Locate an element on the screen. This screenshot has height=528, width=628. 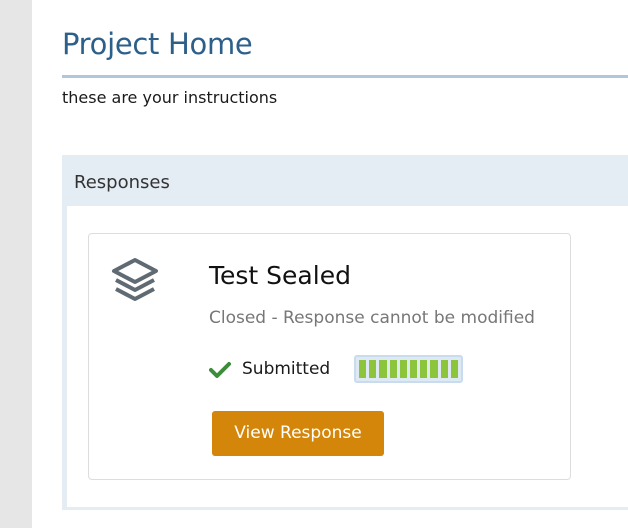
progress-bar is located at coordinates (408, 369).